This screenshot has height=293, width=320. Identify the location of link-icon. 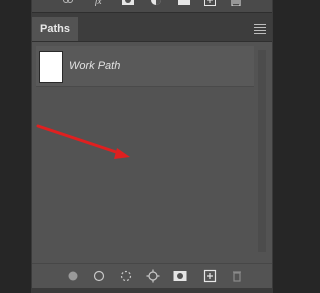
(68, 3).